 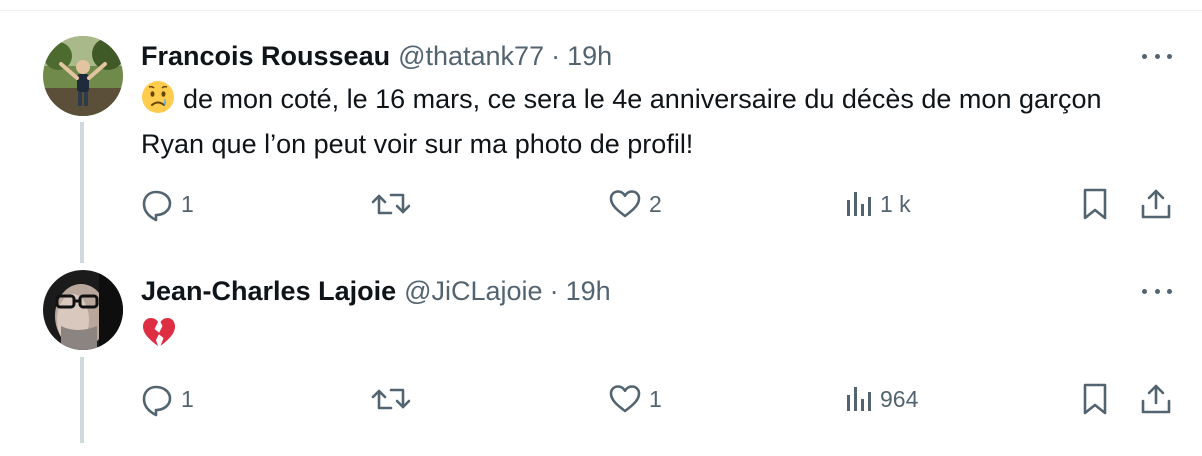 I want to click on views-count: 1 k, so click(x=895, y=203).